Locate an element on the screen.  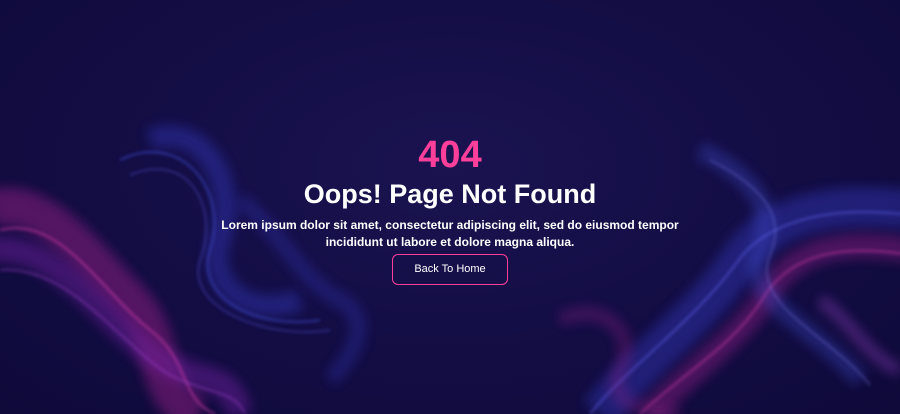
page-title: Oops! Page Not Found is located at coordinates (450, 194).